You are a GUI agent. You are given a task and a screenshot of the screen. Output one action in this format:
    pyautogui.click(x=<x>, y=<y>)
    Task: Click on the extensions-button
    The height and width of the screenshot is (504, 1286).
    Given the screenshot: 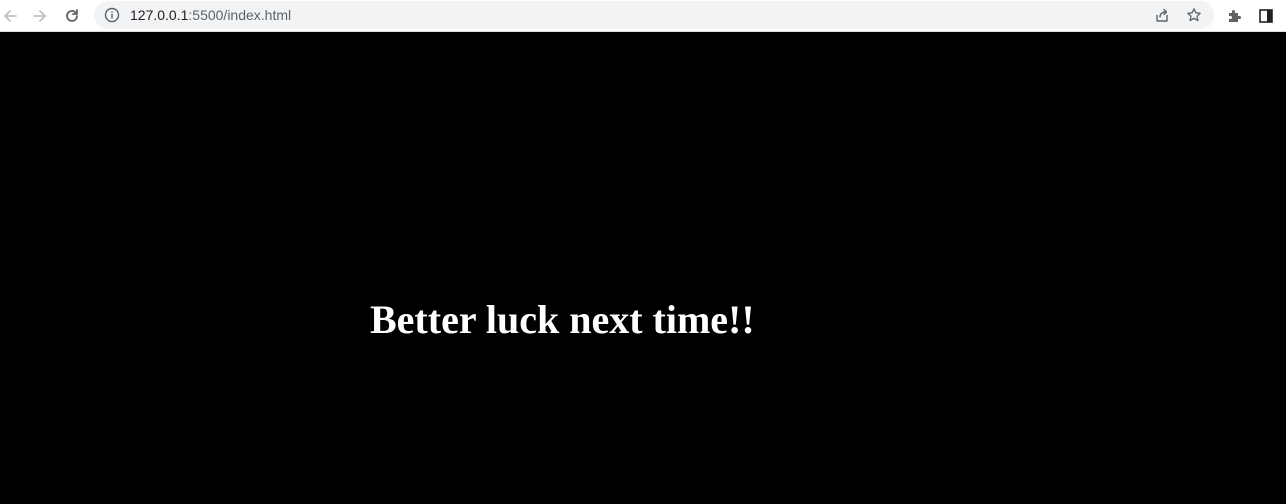 What is the action you would take?
    pyautogui.click(x=1235, y=16)
    